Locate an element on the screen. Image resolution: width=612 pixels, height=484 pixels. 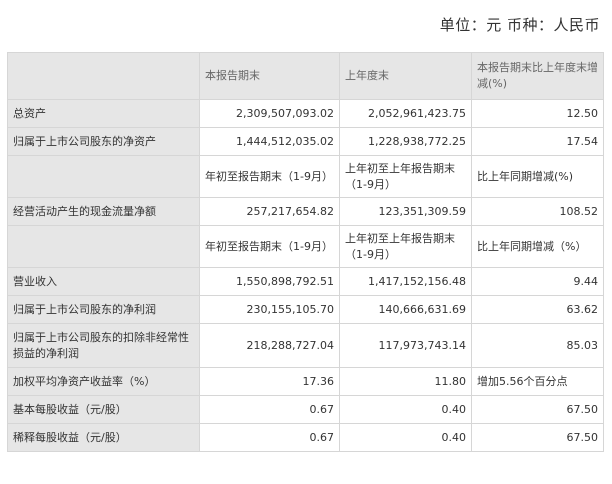
row-label: 稀释每股收益（元/股） is located at coordinates (103, 437).